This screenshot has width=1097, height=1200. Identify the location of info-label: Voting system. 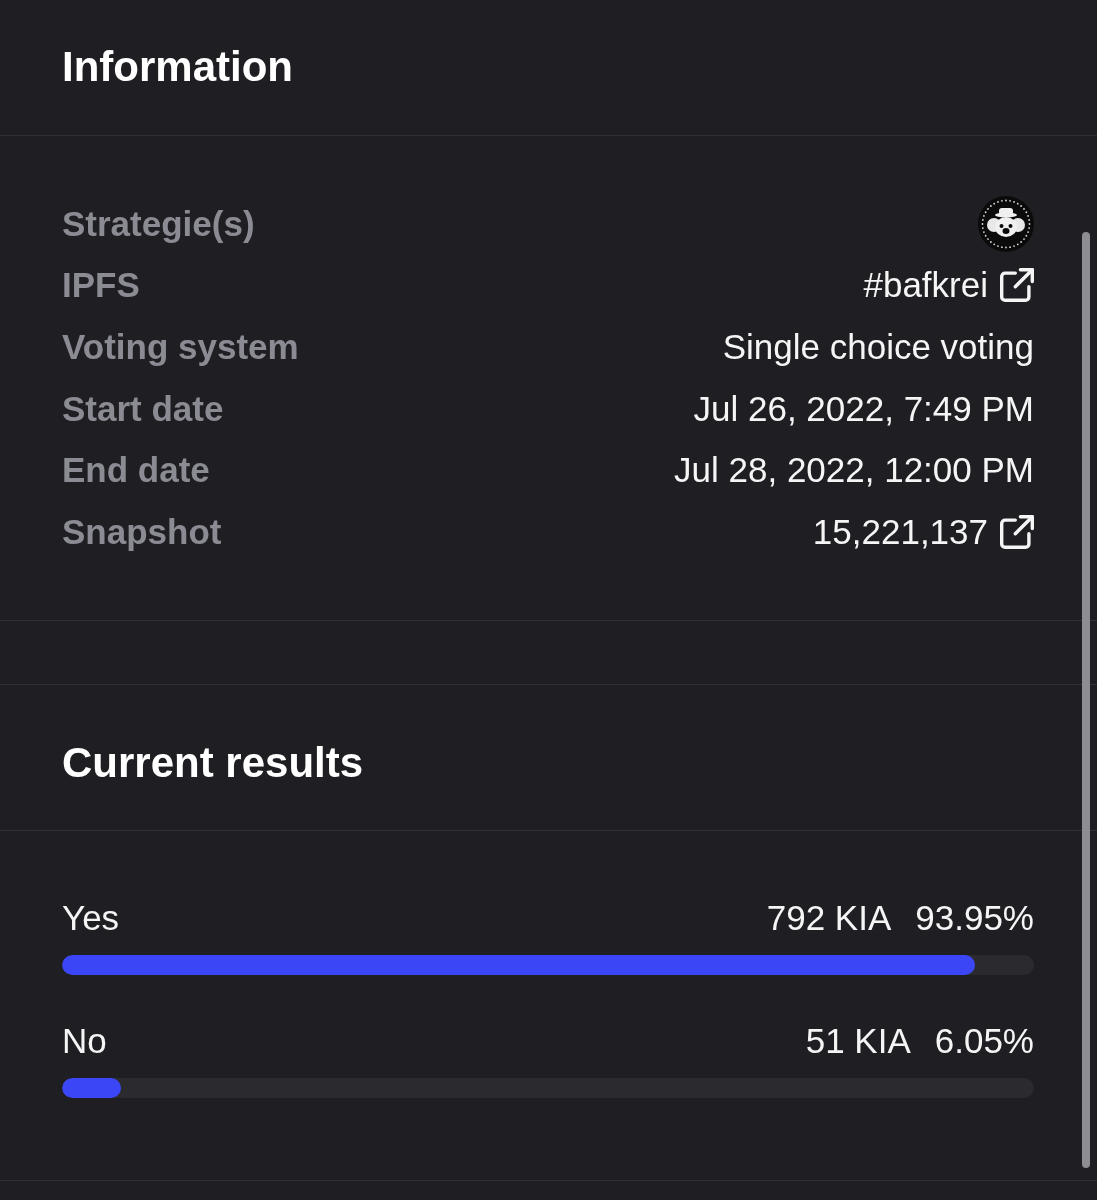
(180, 347).